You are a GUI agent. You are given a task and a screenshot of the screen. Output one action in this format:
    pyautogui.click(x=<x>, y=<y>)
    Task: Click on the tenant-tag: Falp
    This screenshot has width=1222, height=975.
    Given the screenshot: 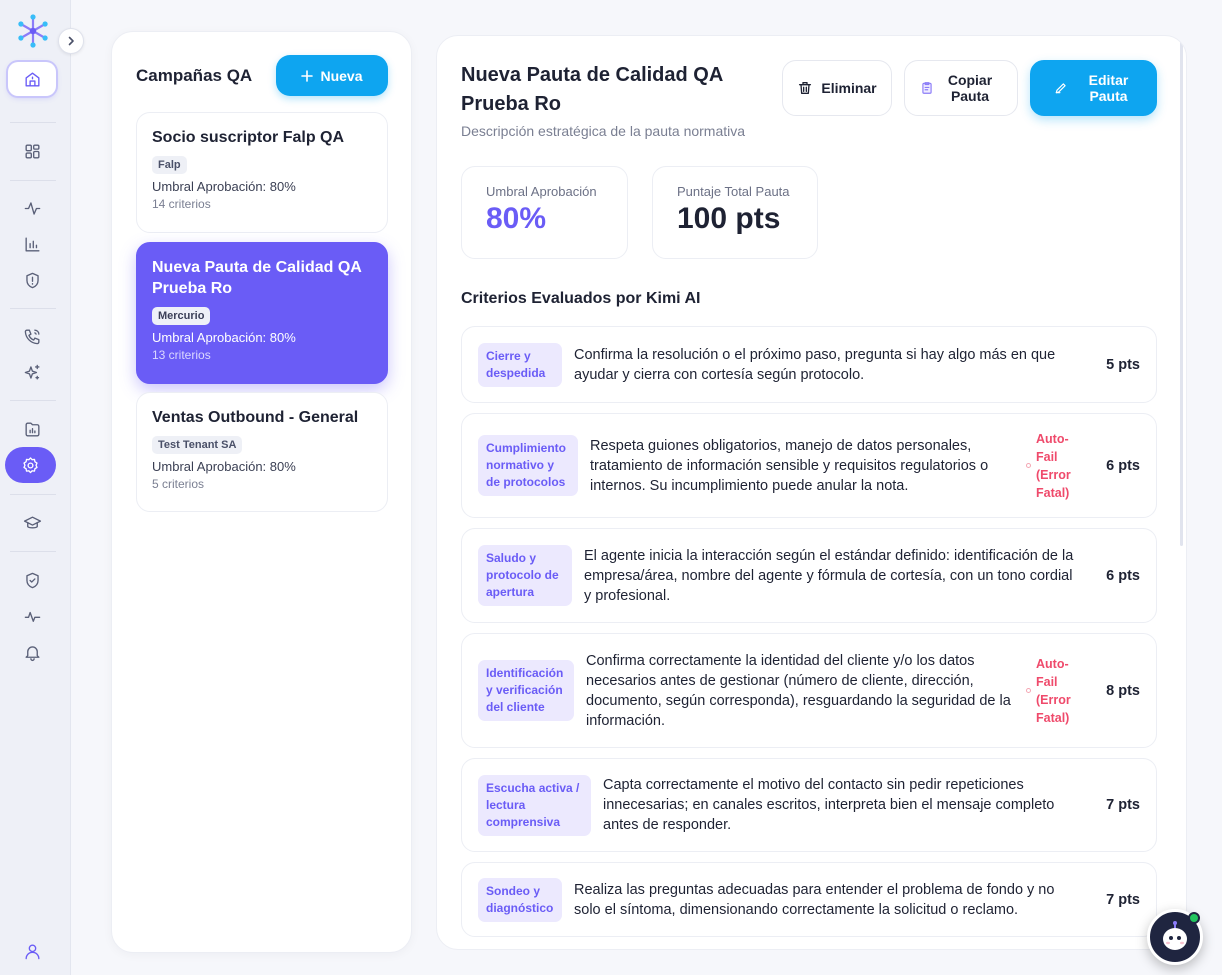 What is the action you would take?
    pyautogui.click(x=169, y=165)
    